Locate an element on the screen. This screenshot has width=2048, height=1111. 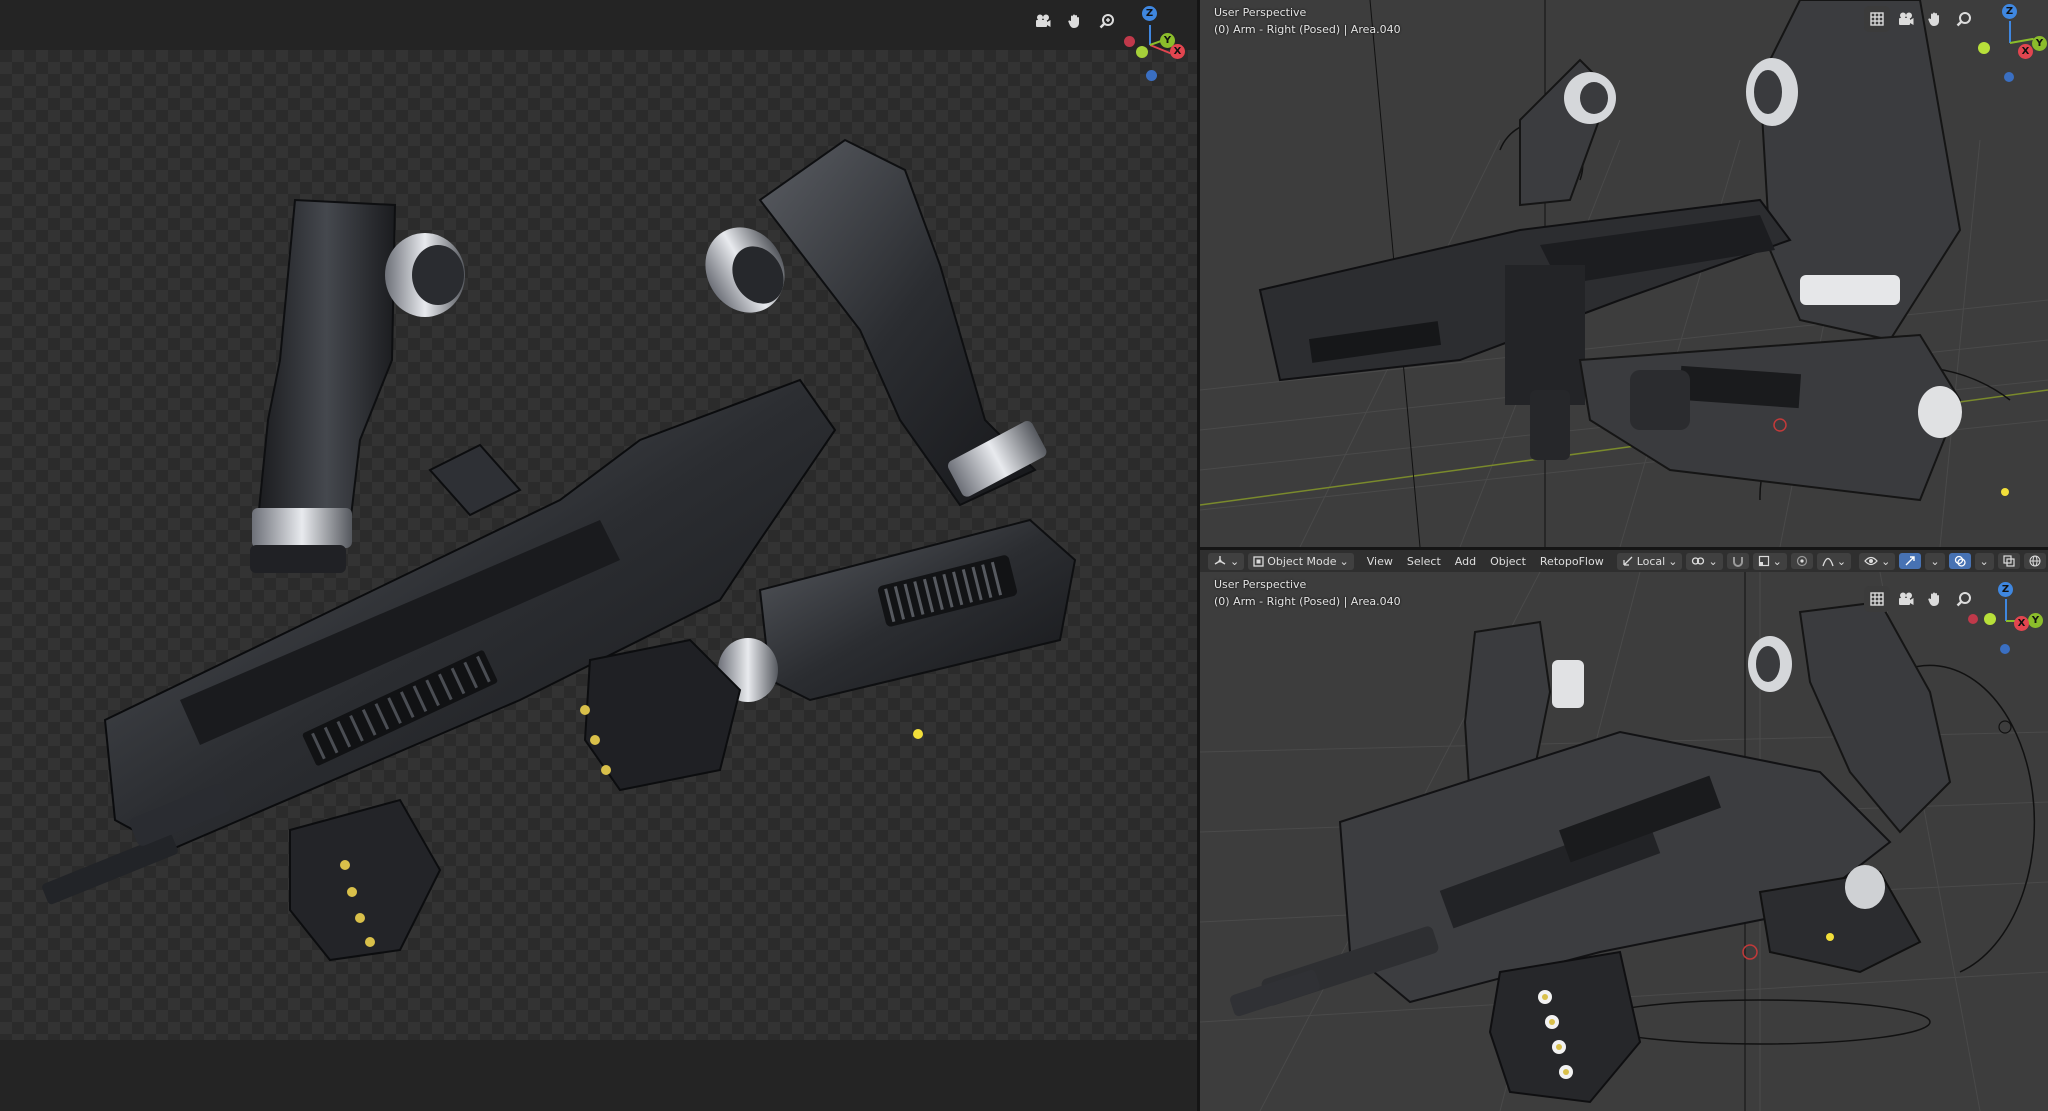
xray-icon is located at coordinates (2009, 561).